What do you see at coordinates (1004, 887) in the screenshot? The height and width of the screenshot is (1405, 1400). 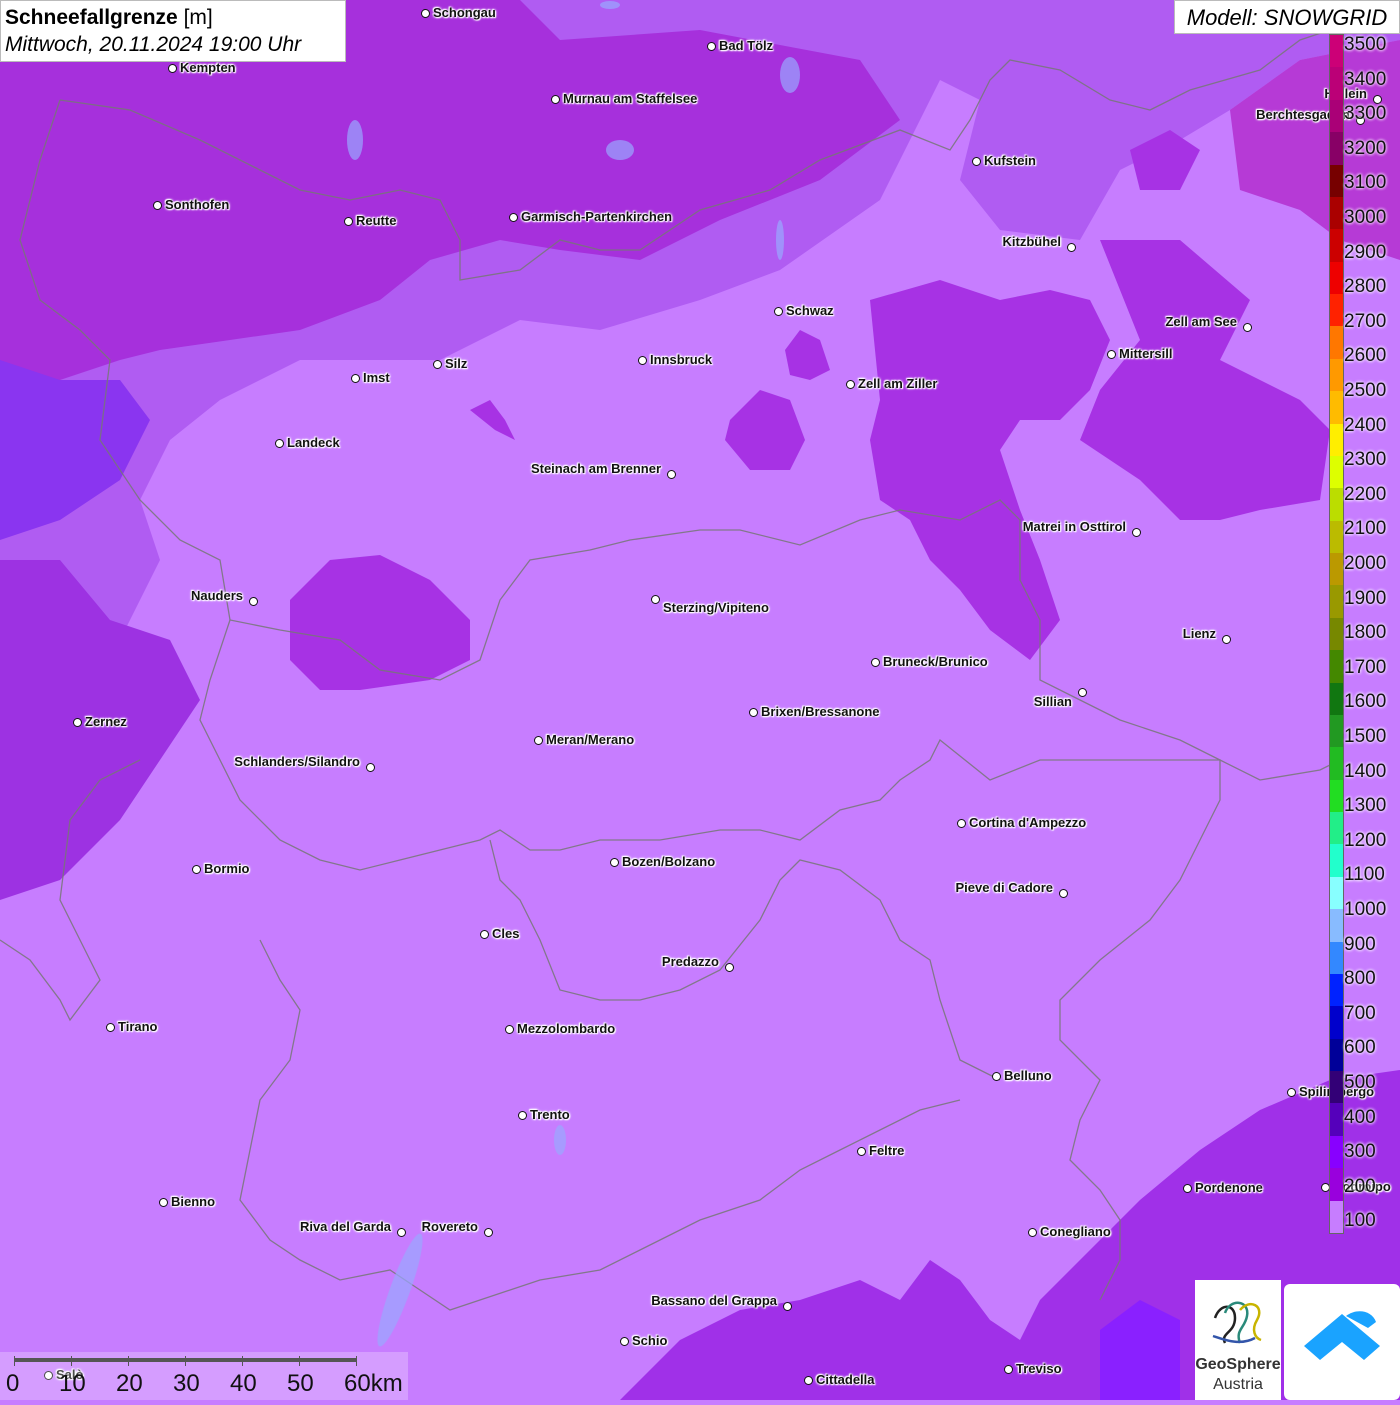 I see `city-label-pieve-di-cadore: Pieve di Cadore` at bounding box center [1004, 887].